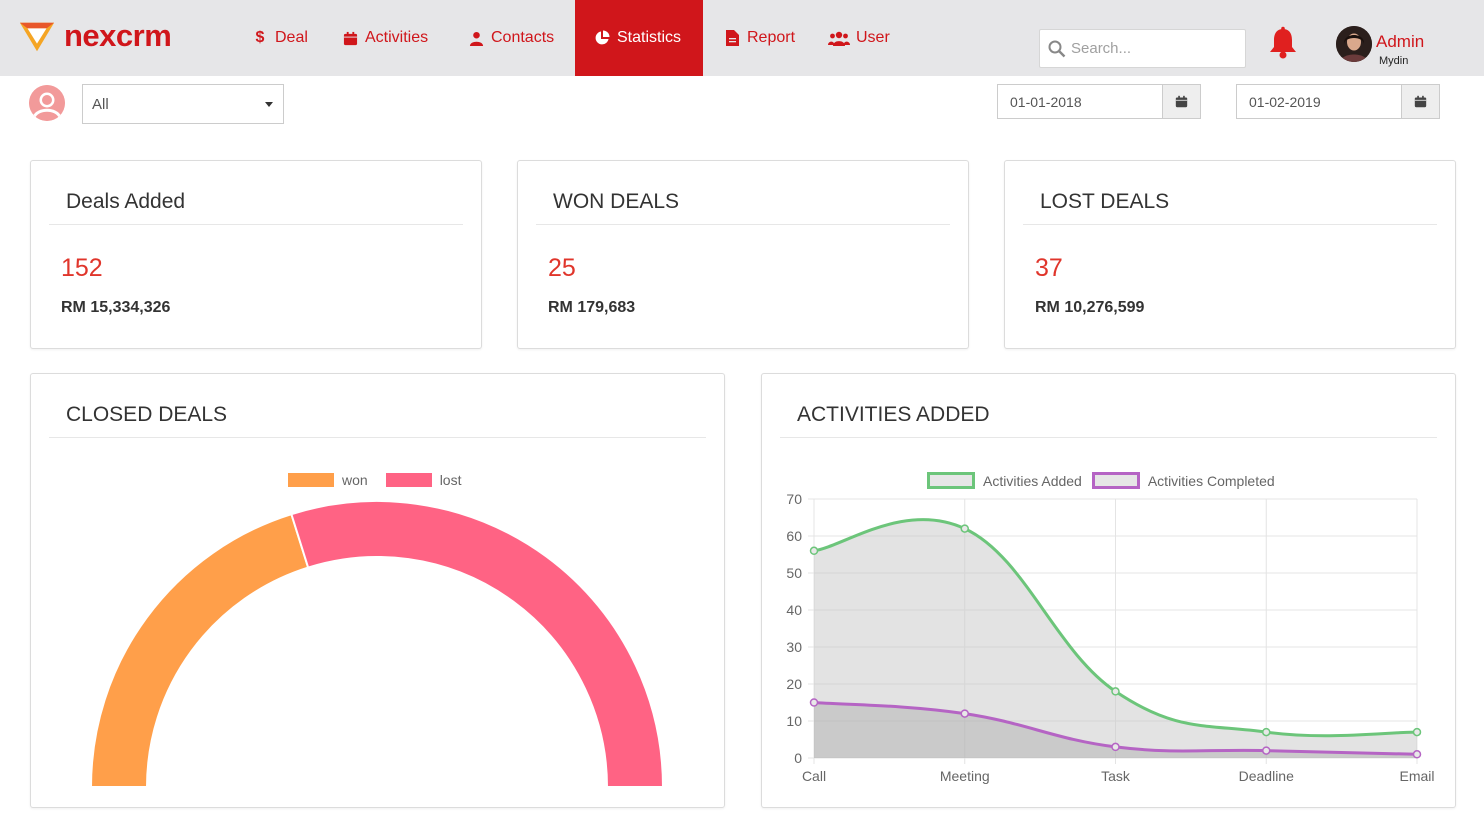  Describe the element at coordinates (47, 103) in the screenshot. I see `filter-avatar-icon` at that location.